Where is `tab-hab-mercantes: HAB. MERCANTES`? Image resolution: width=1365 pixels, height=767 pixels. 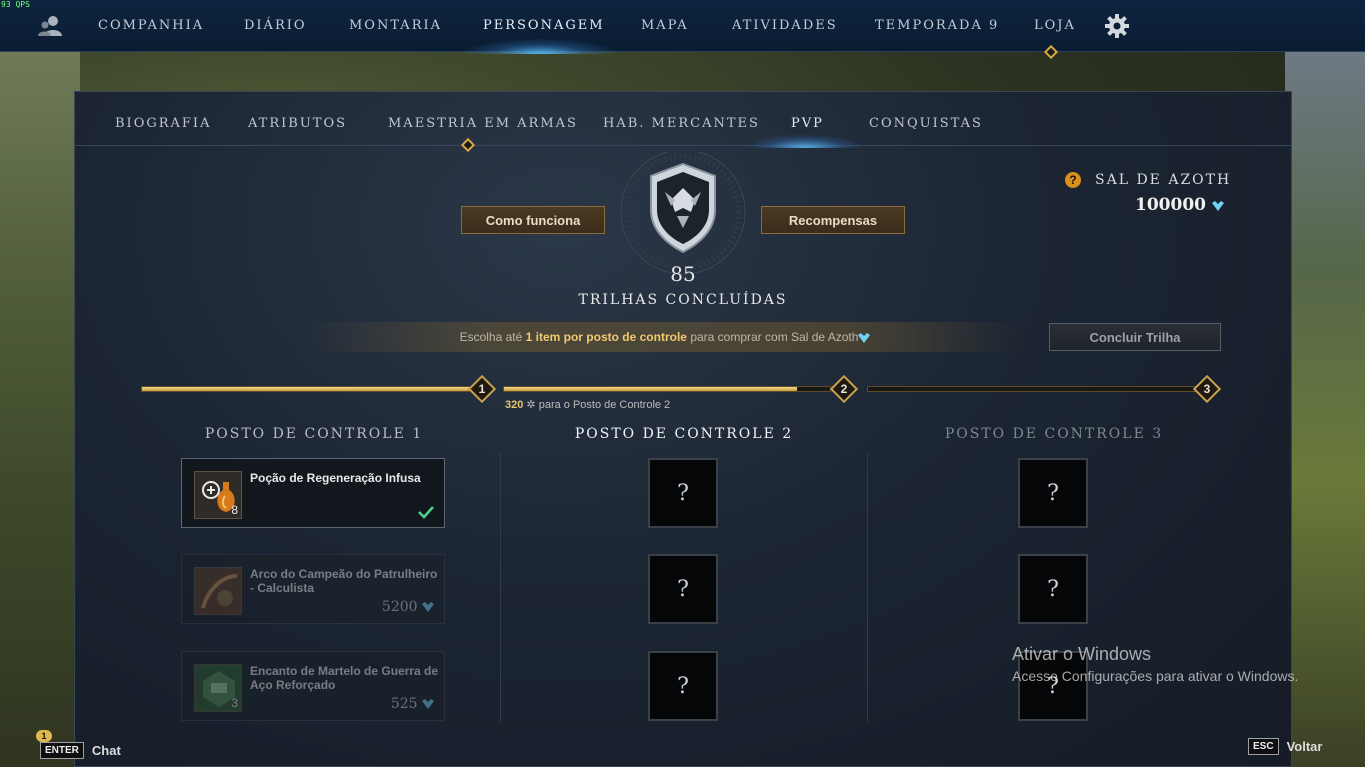
tab-hab-mercantes: HAB. MERCANTES is located at coordinates (681, 123).